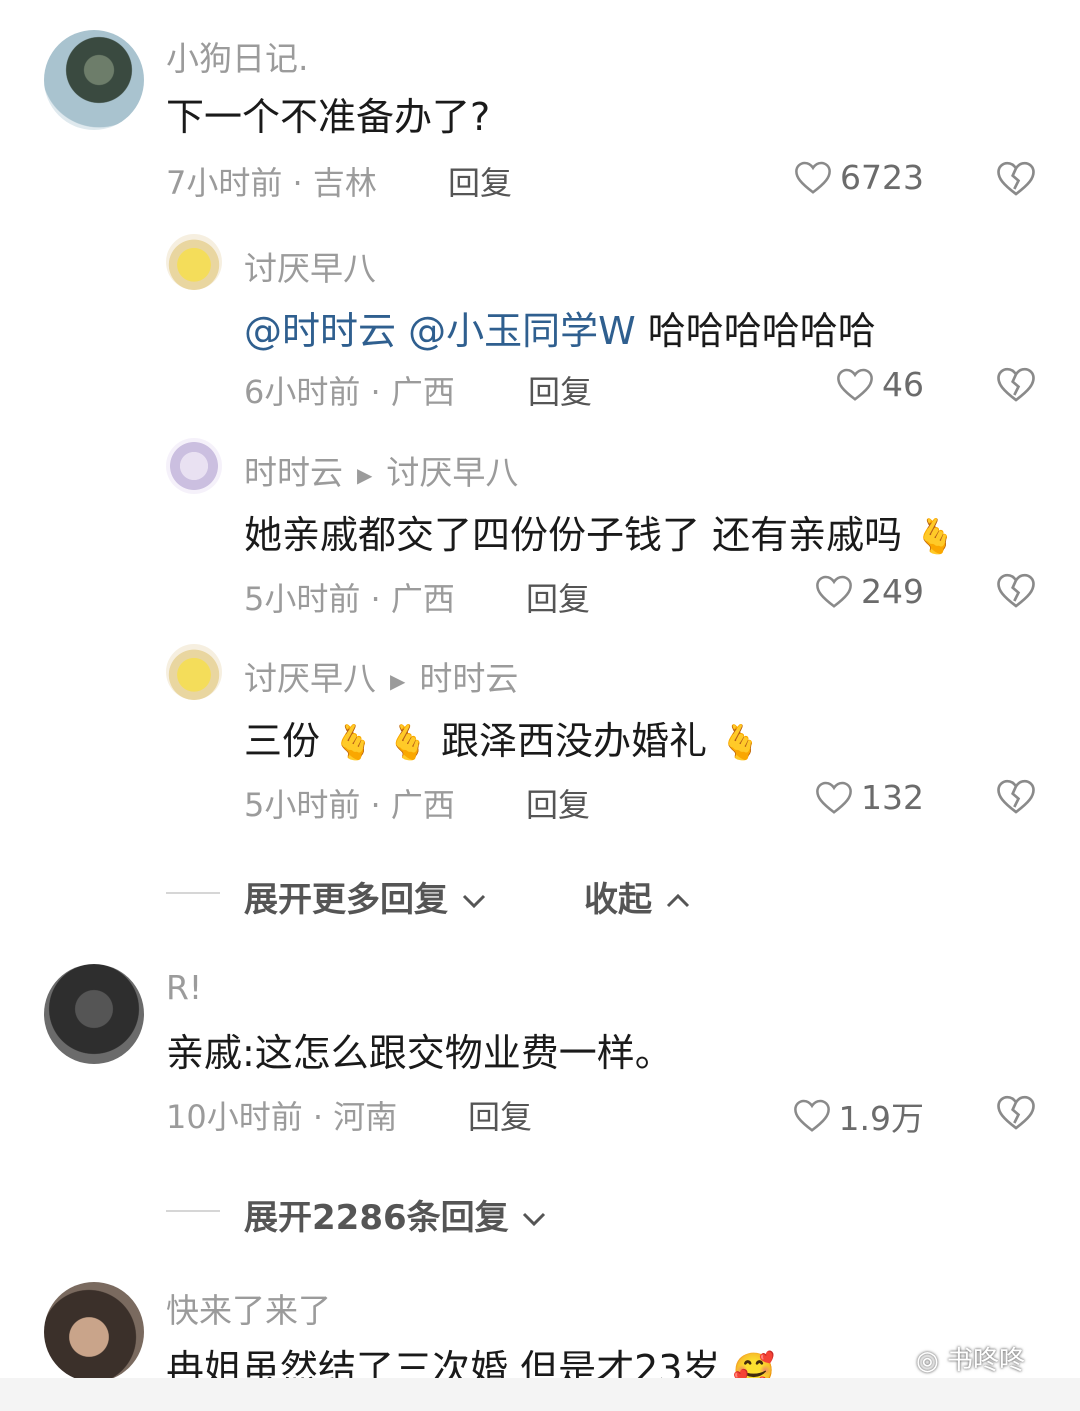 This screenshot has width=1080, height=1411. I want to click on chevron-up-icon, so click(677, 900).